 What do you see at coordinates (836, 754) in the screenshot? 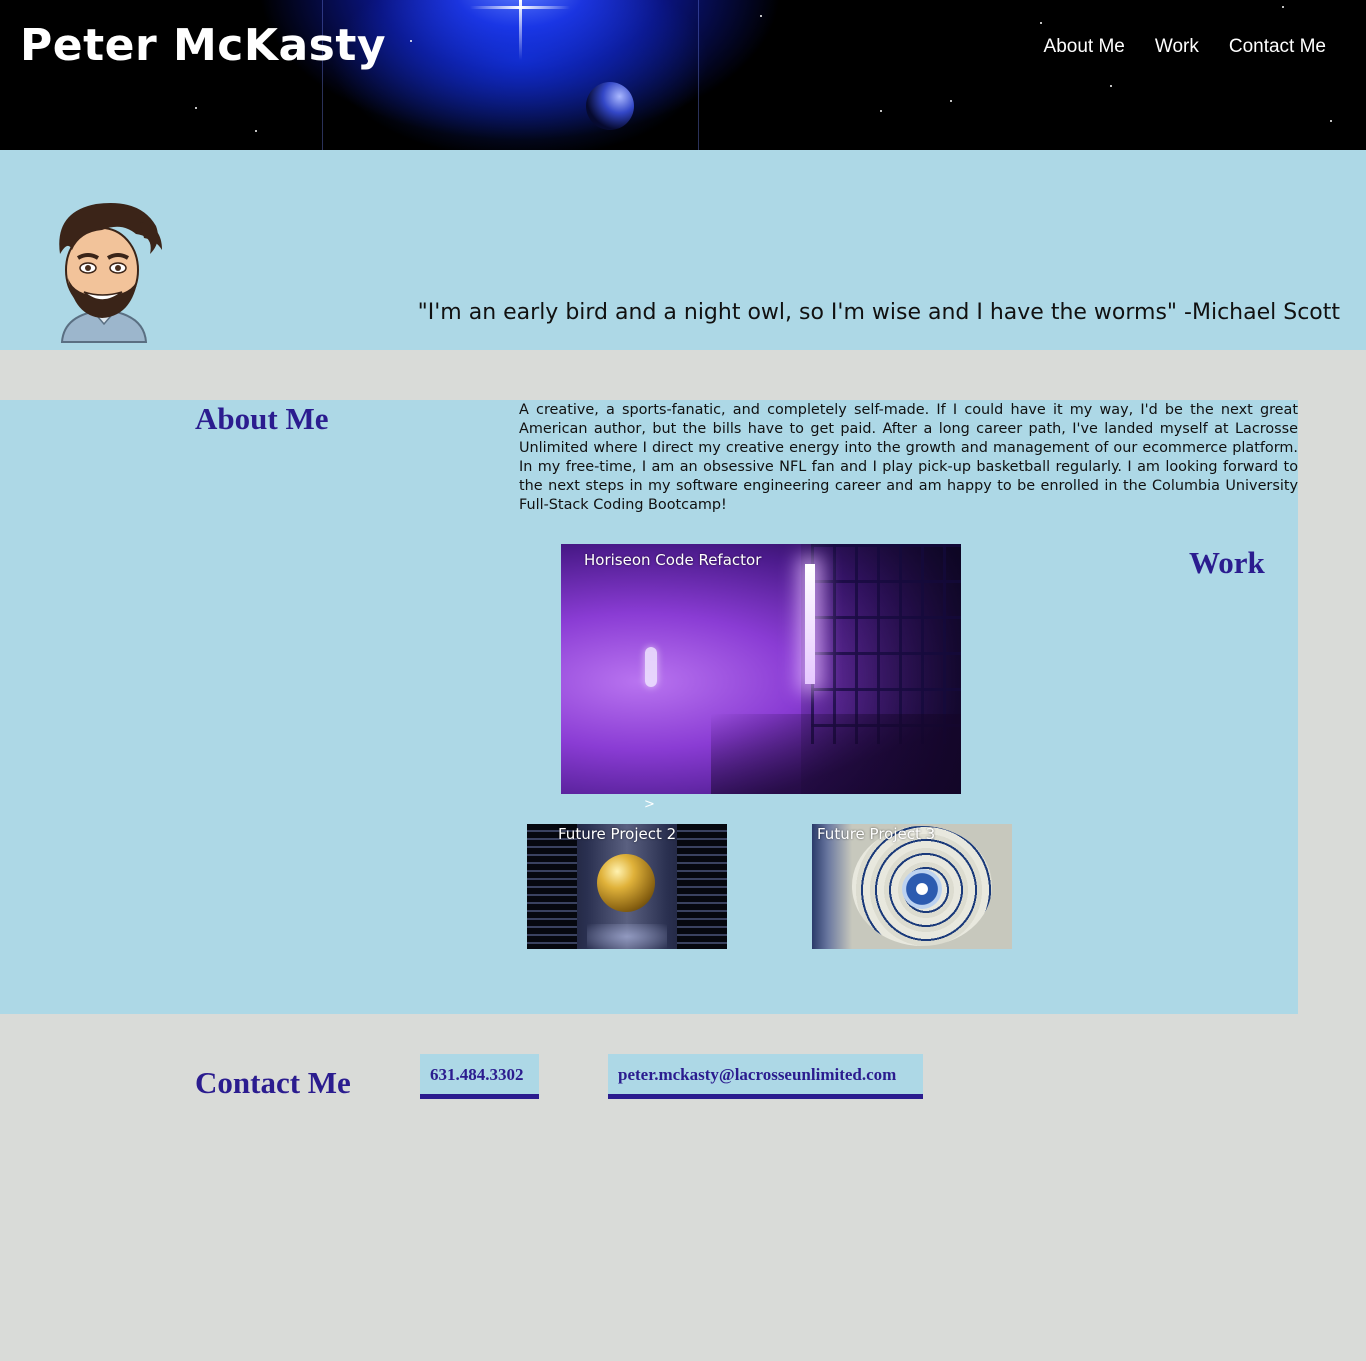
I see `project-image-floor` at bounding box center [836, 754].